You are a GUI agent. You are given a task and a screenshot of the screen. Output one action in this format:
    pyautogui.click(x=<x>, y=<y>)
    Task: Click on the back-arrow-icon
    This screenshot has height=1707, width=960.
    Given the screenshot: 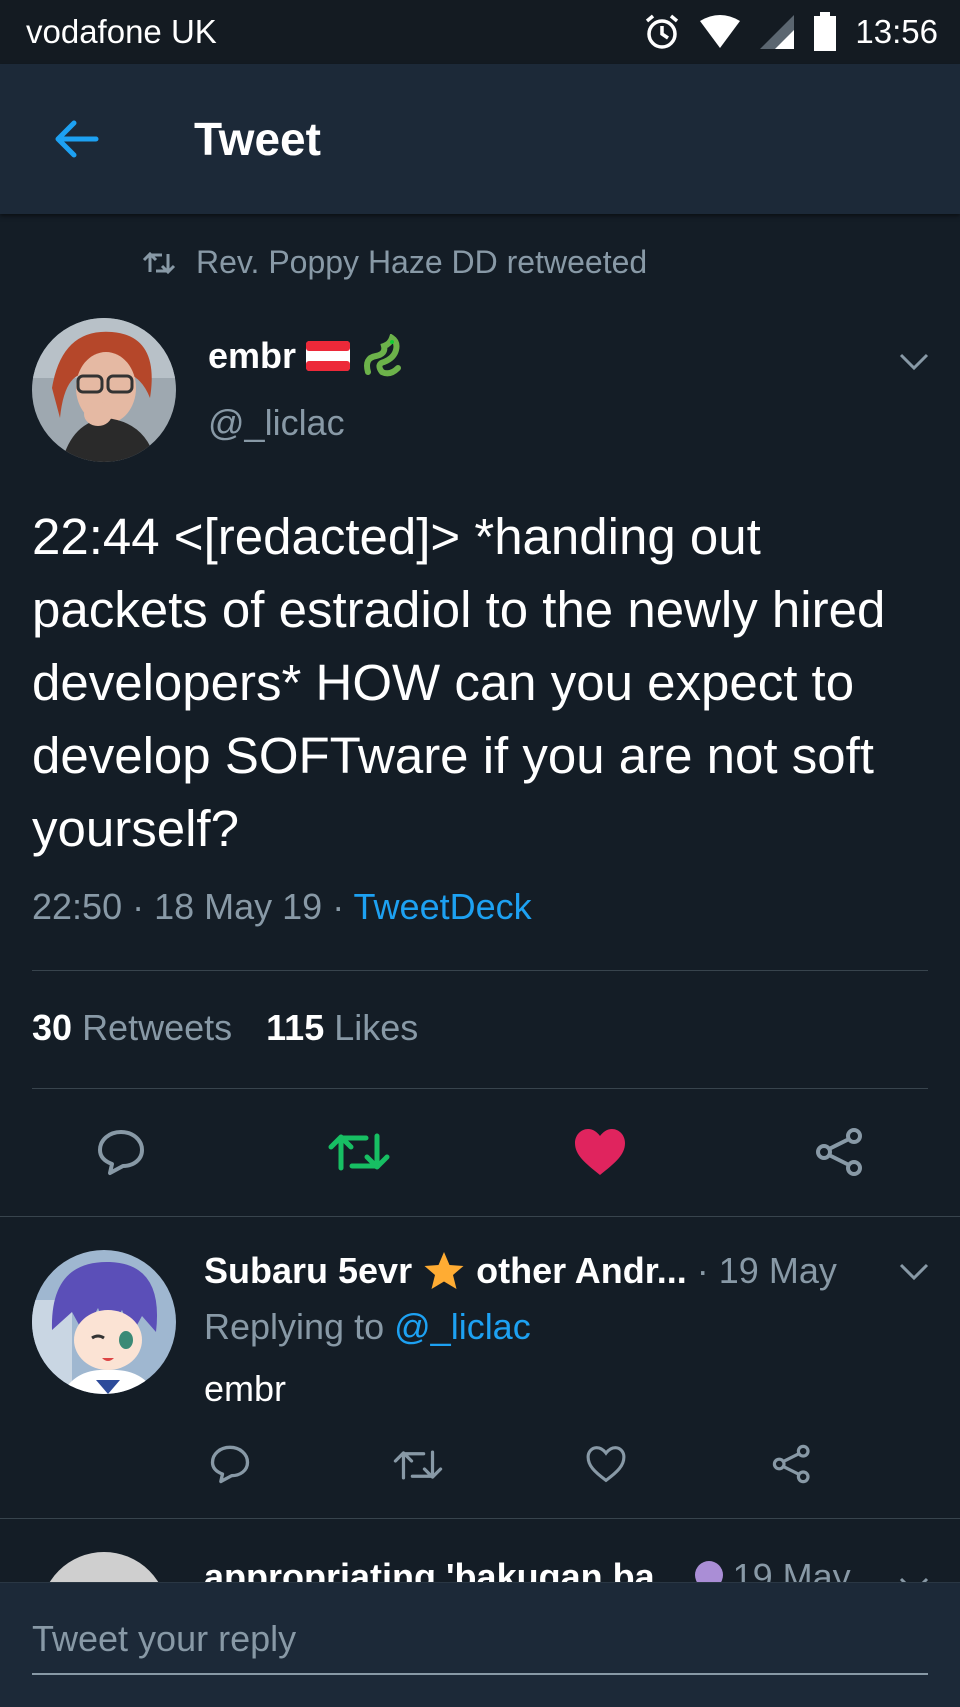 What is the action you would take?
    pyautogui.click(x=77, y=139)
    